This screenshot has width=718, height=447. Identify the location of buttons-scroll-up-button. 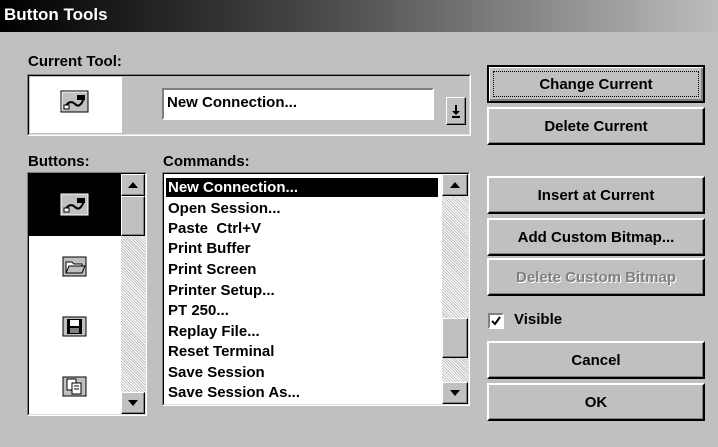
(133, 185).